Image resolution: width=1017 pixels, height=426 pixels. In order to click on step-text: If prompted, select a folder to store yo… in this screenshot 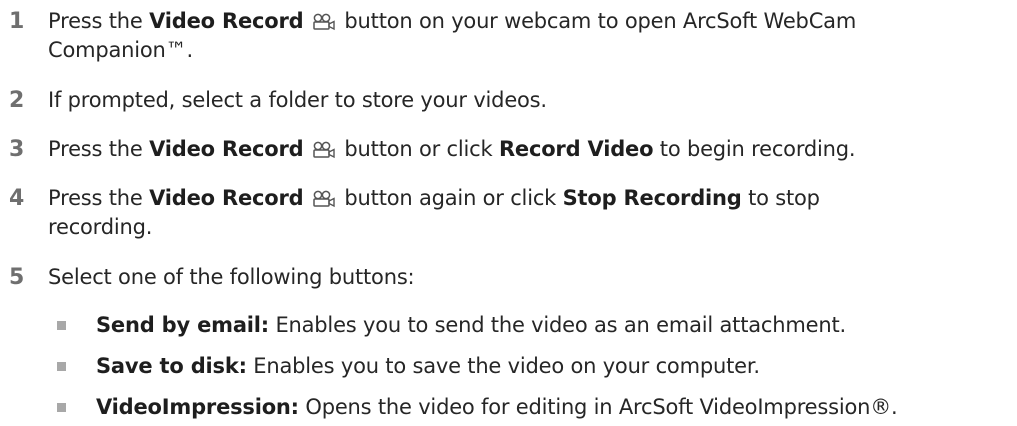, I will do `click(297, 100)`.